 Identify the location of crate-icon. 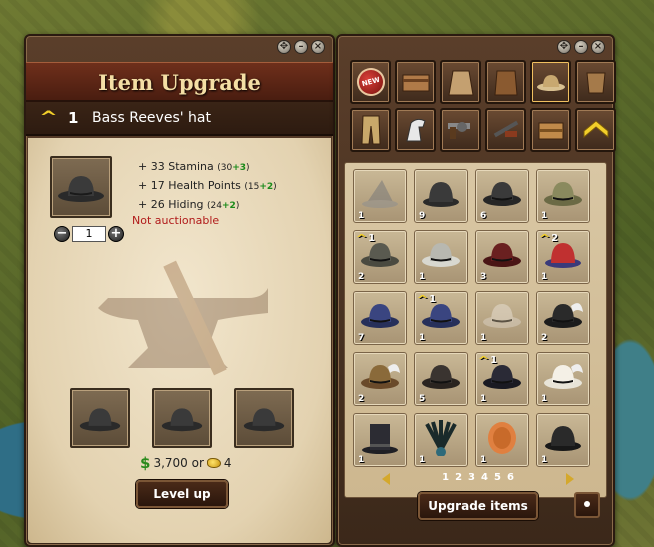
(550, 131).